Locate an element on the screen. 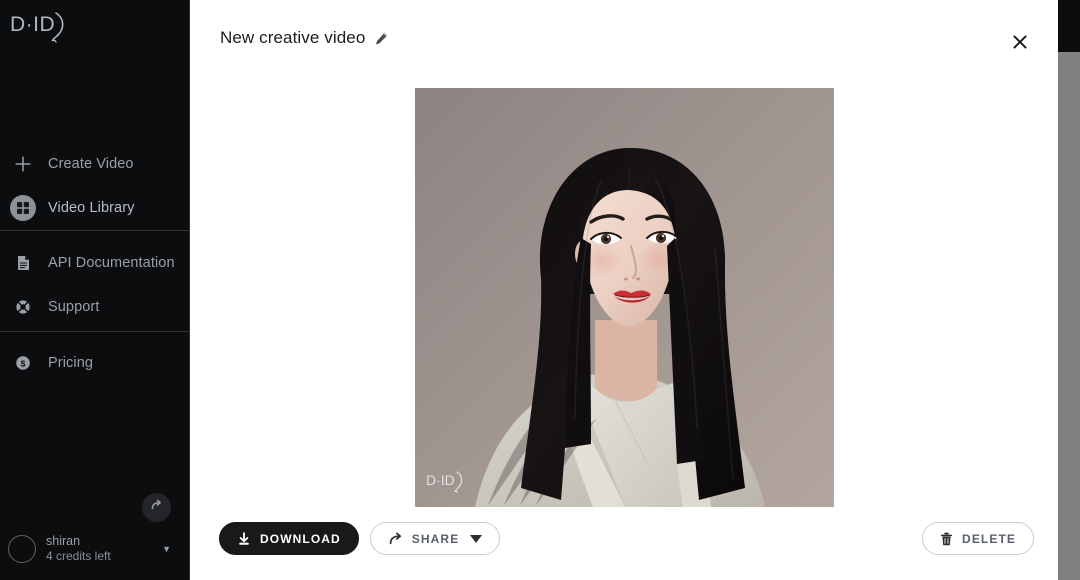 The image size is (1080, 580). delete-button: DELETE is located at coordinates (978, 538).